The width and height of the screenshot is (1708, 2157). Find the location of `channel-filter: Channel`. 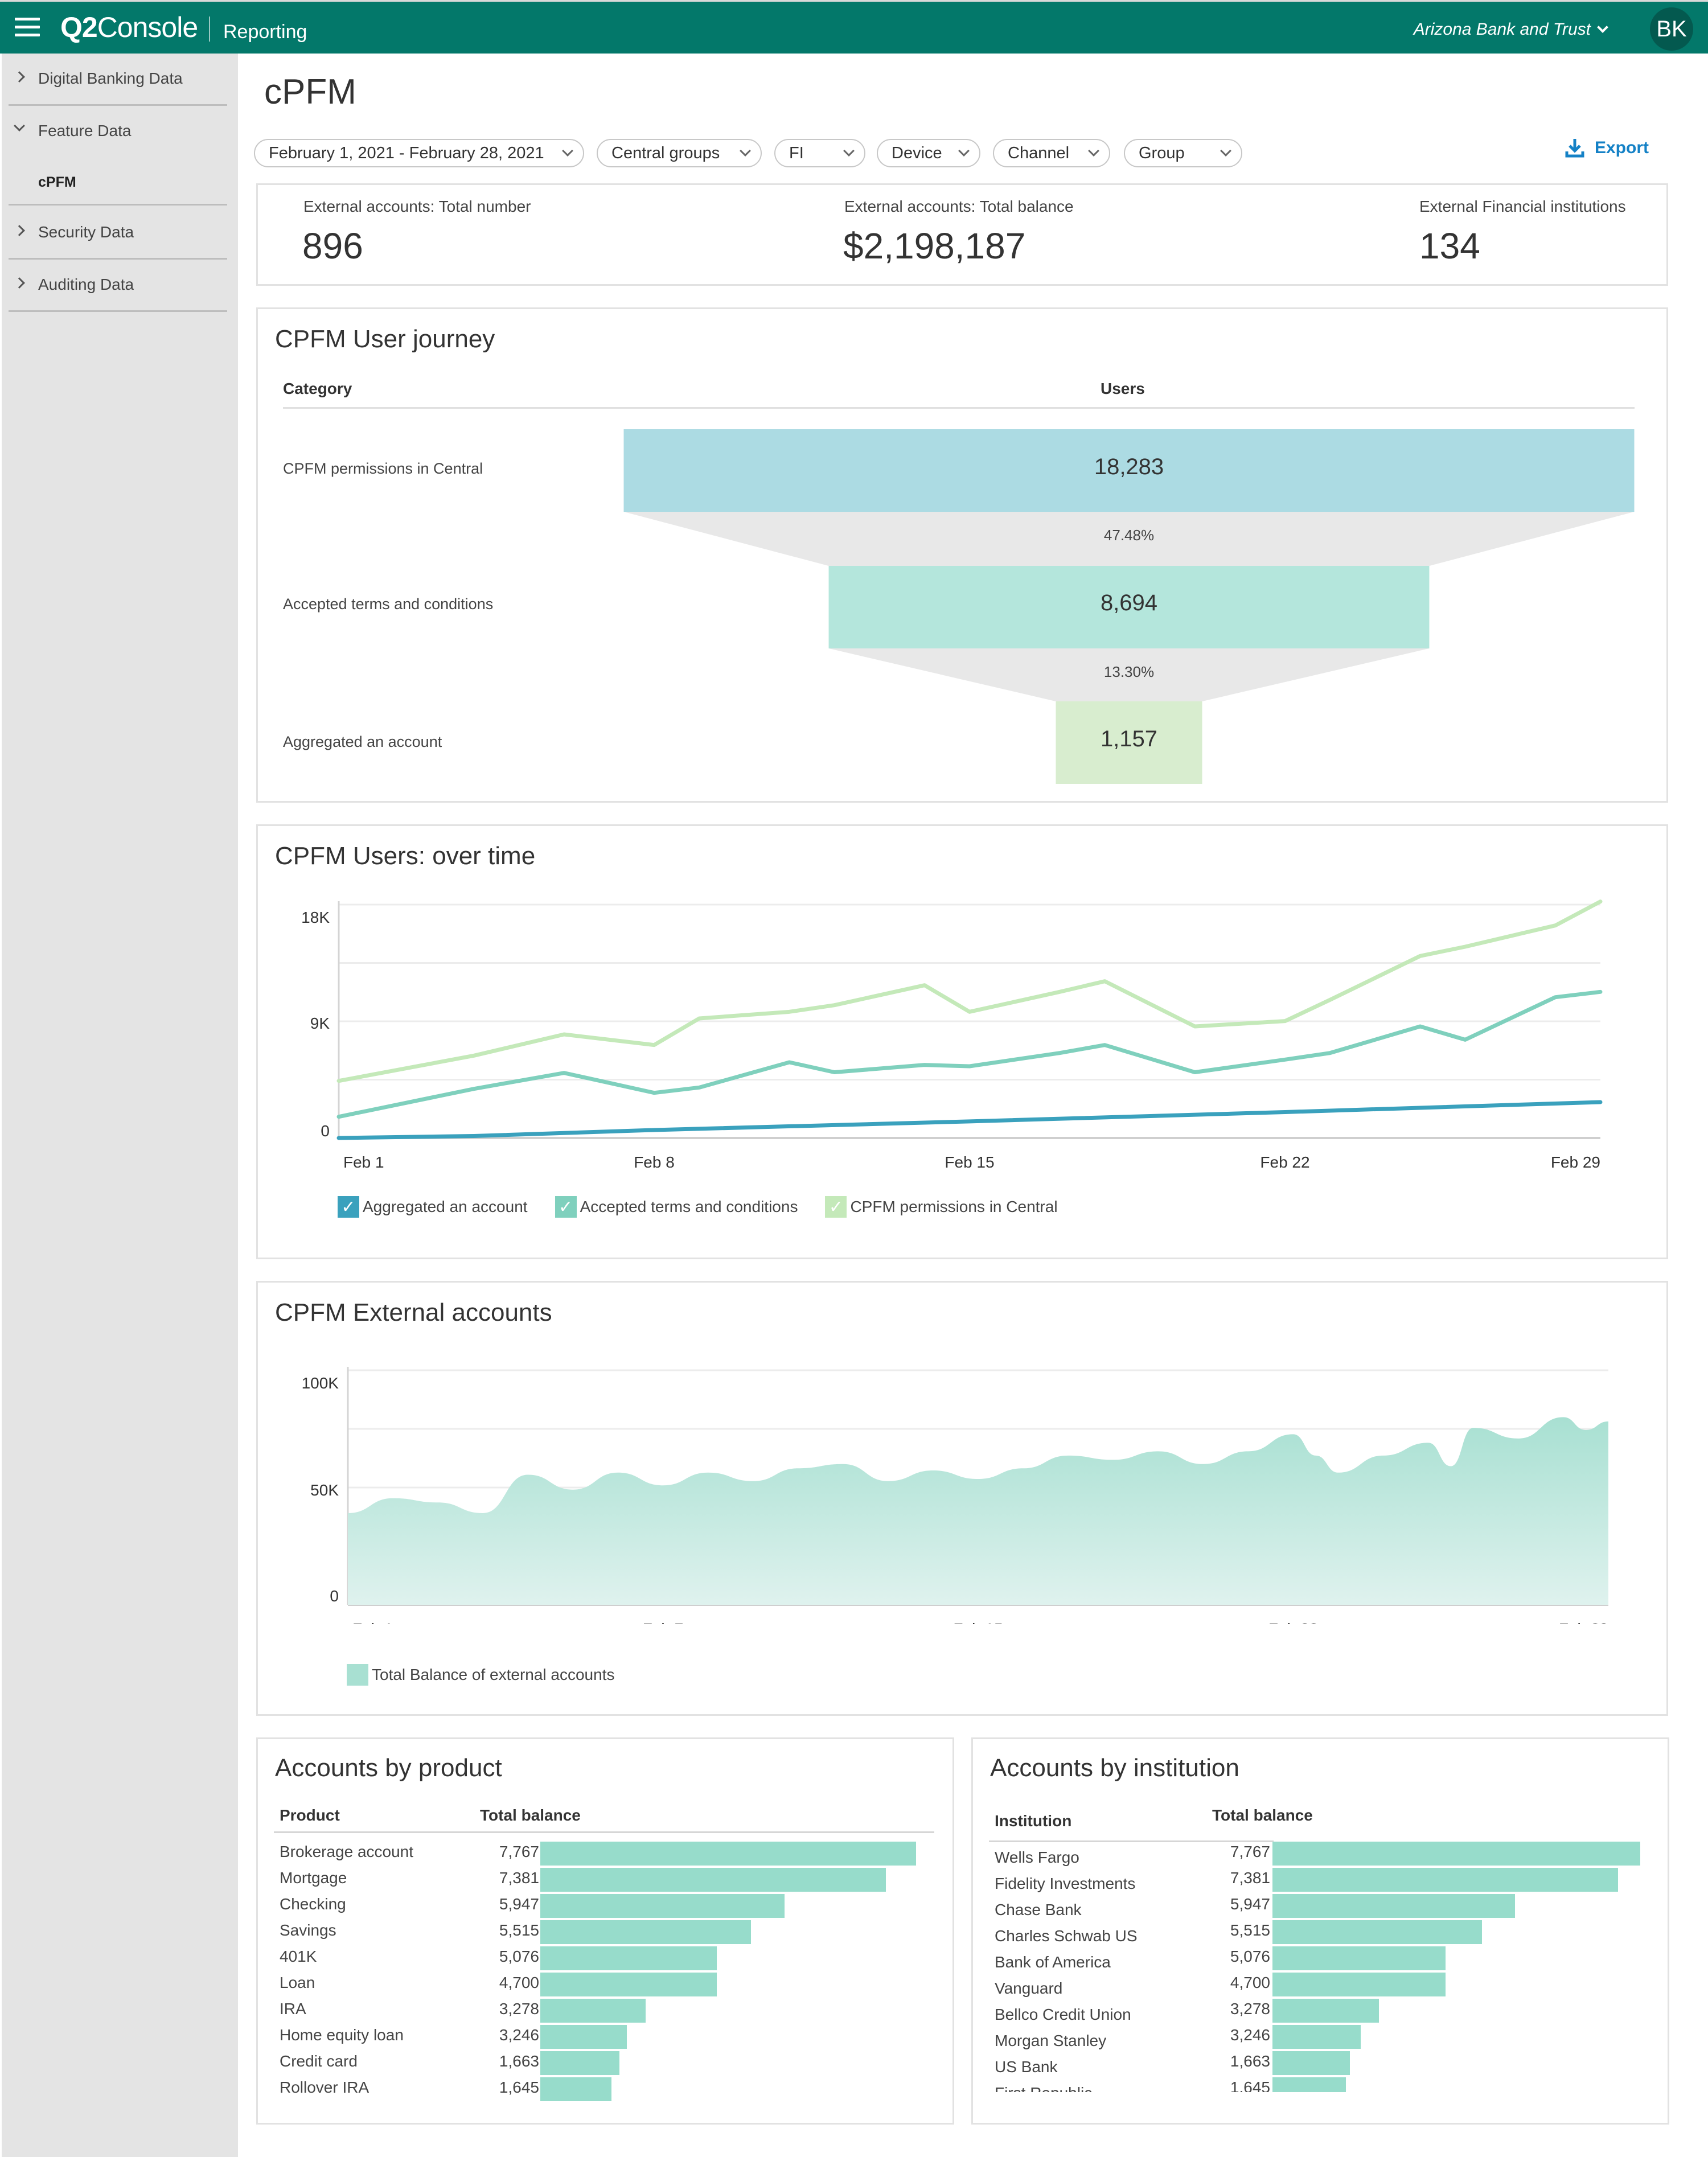

channel-filter: Channel is located at coordinates (1051, 153).